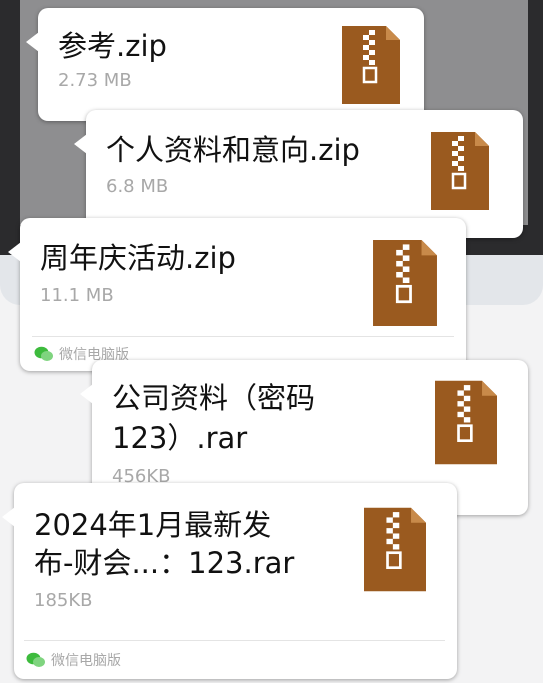  Describe the element at coordinates (112, 46) in the screenshot. I see `file-name: 参考.zip` at that location.